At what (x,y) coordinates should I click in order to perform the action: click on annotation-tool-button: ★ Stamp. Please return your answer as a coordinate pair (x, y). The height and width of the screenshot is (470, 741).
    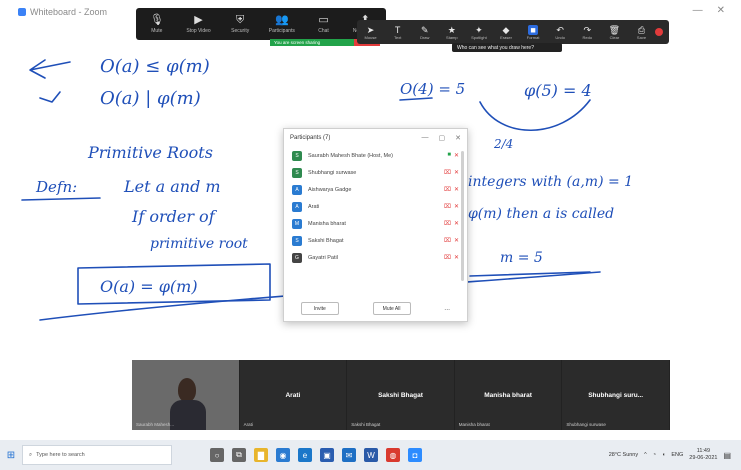
    Looking at the image, I should click on (451, 32).